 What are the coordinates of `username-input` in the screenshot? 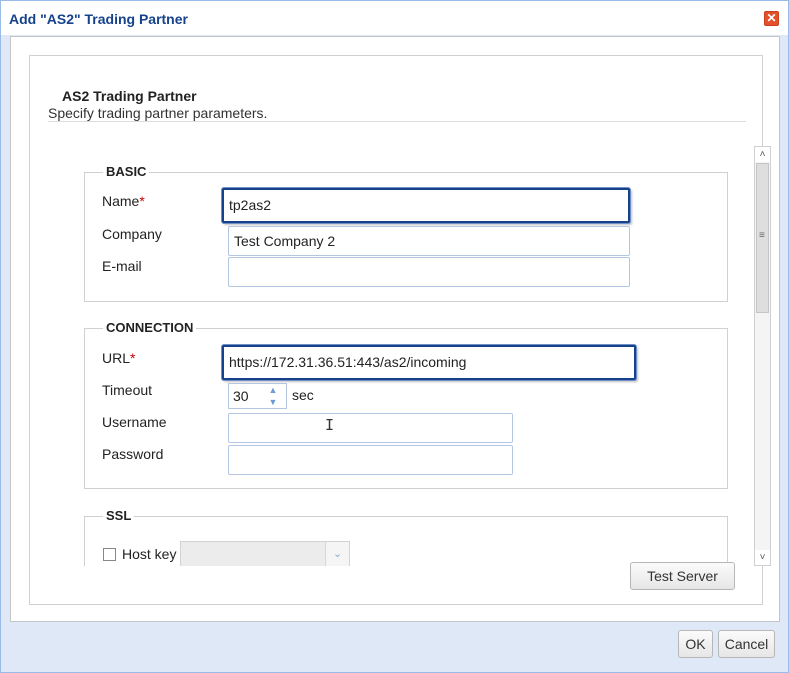 It's located at (370, 428).